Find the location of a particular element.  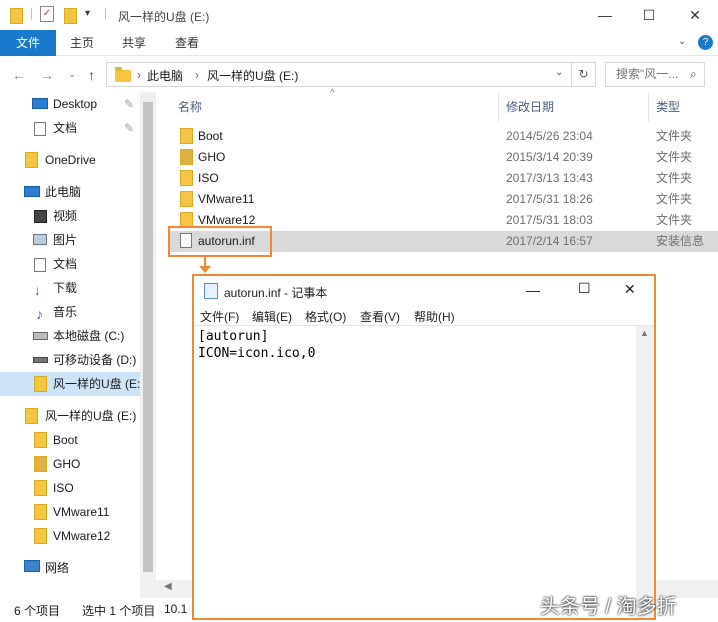

scroll-left-icon: ◀ is located at coordinates (168, 586).